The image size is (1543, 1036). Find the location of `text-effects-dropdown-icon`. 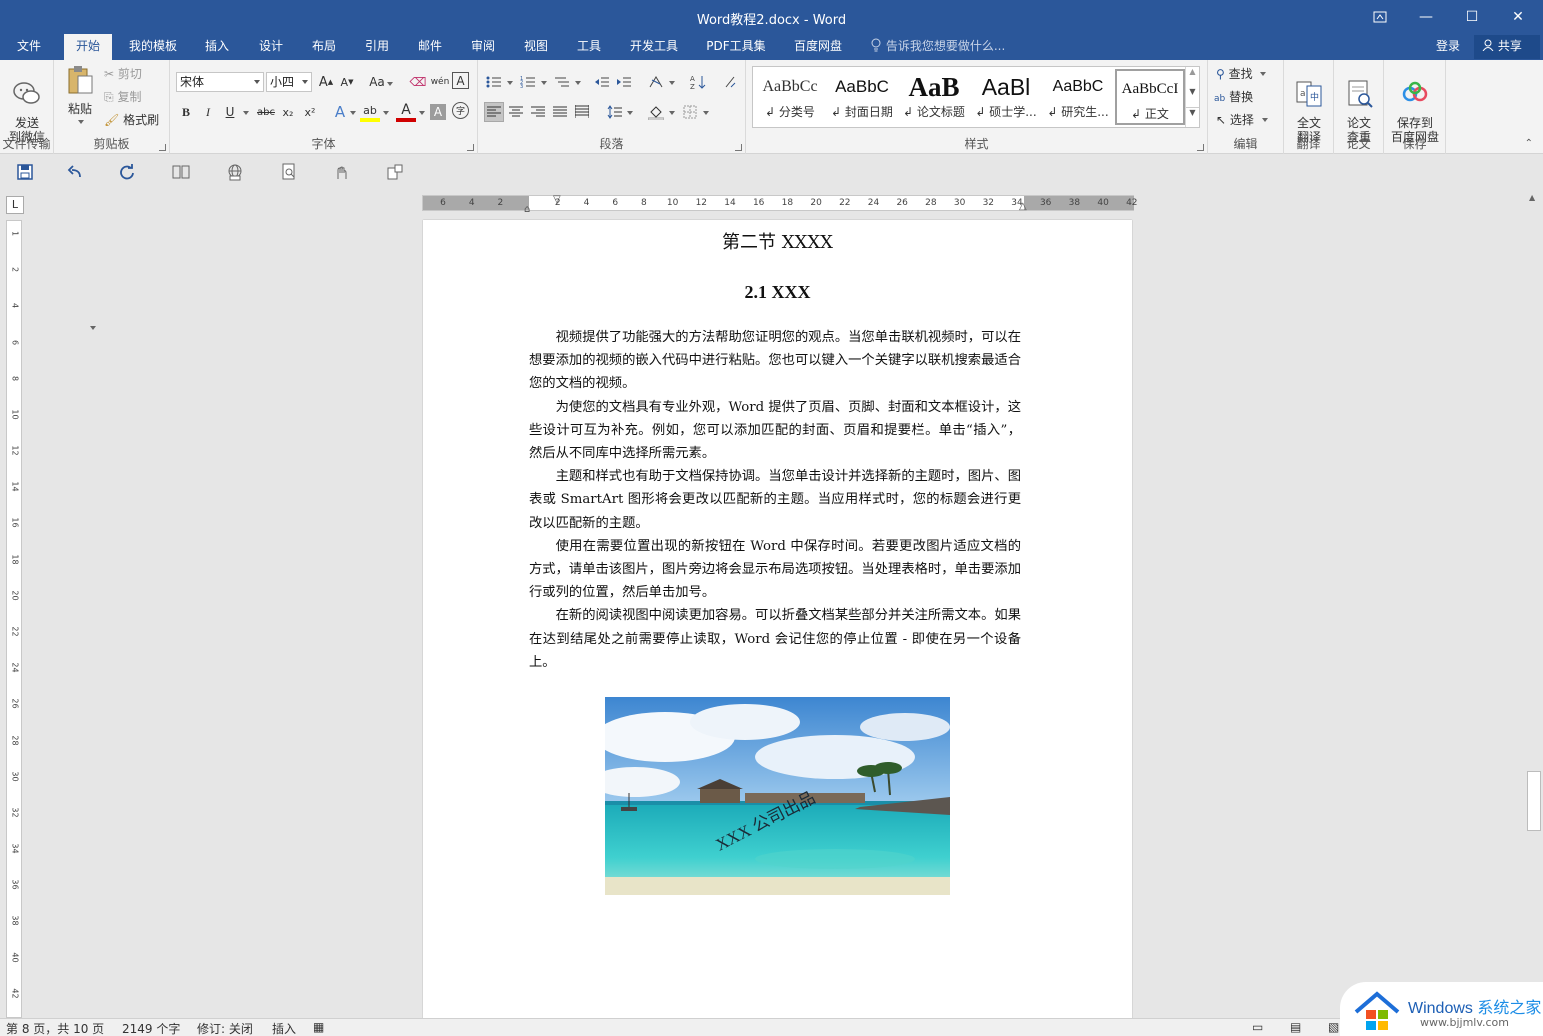

text-effects-dropdown-icon is located at coordinates (353, 113).